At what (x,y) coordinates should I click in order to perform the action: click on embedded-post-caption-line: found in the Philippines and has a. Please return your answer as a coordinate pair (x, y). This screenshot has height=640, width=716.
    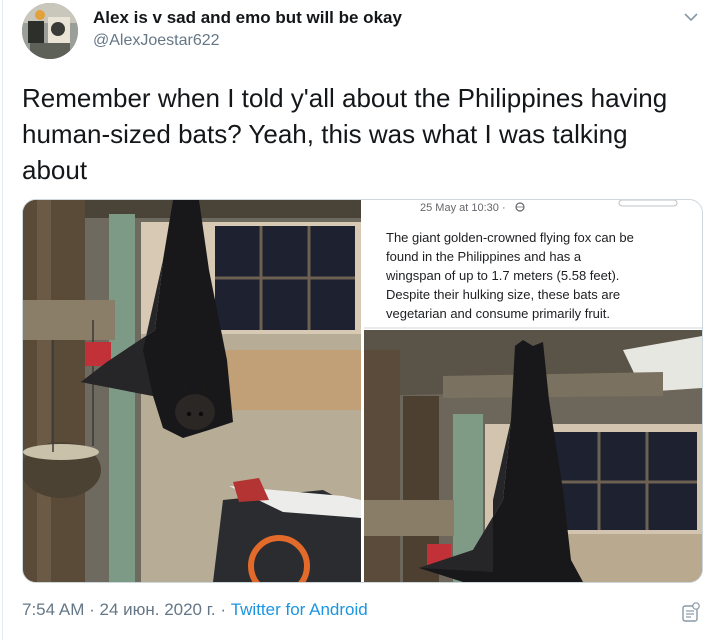
    Looking at the image, I should click on (484, 256).